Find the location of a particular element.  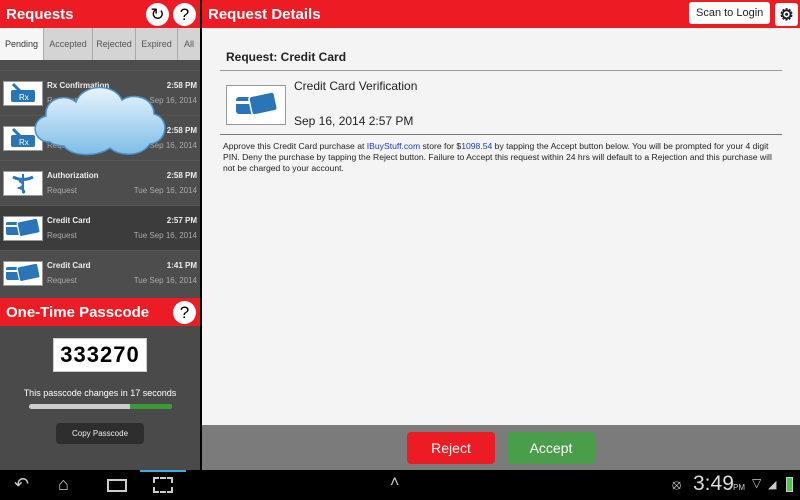

item-time: 2:58 PM is located at coordinates (181, 175).